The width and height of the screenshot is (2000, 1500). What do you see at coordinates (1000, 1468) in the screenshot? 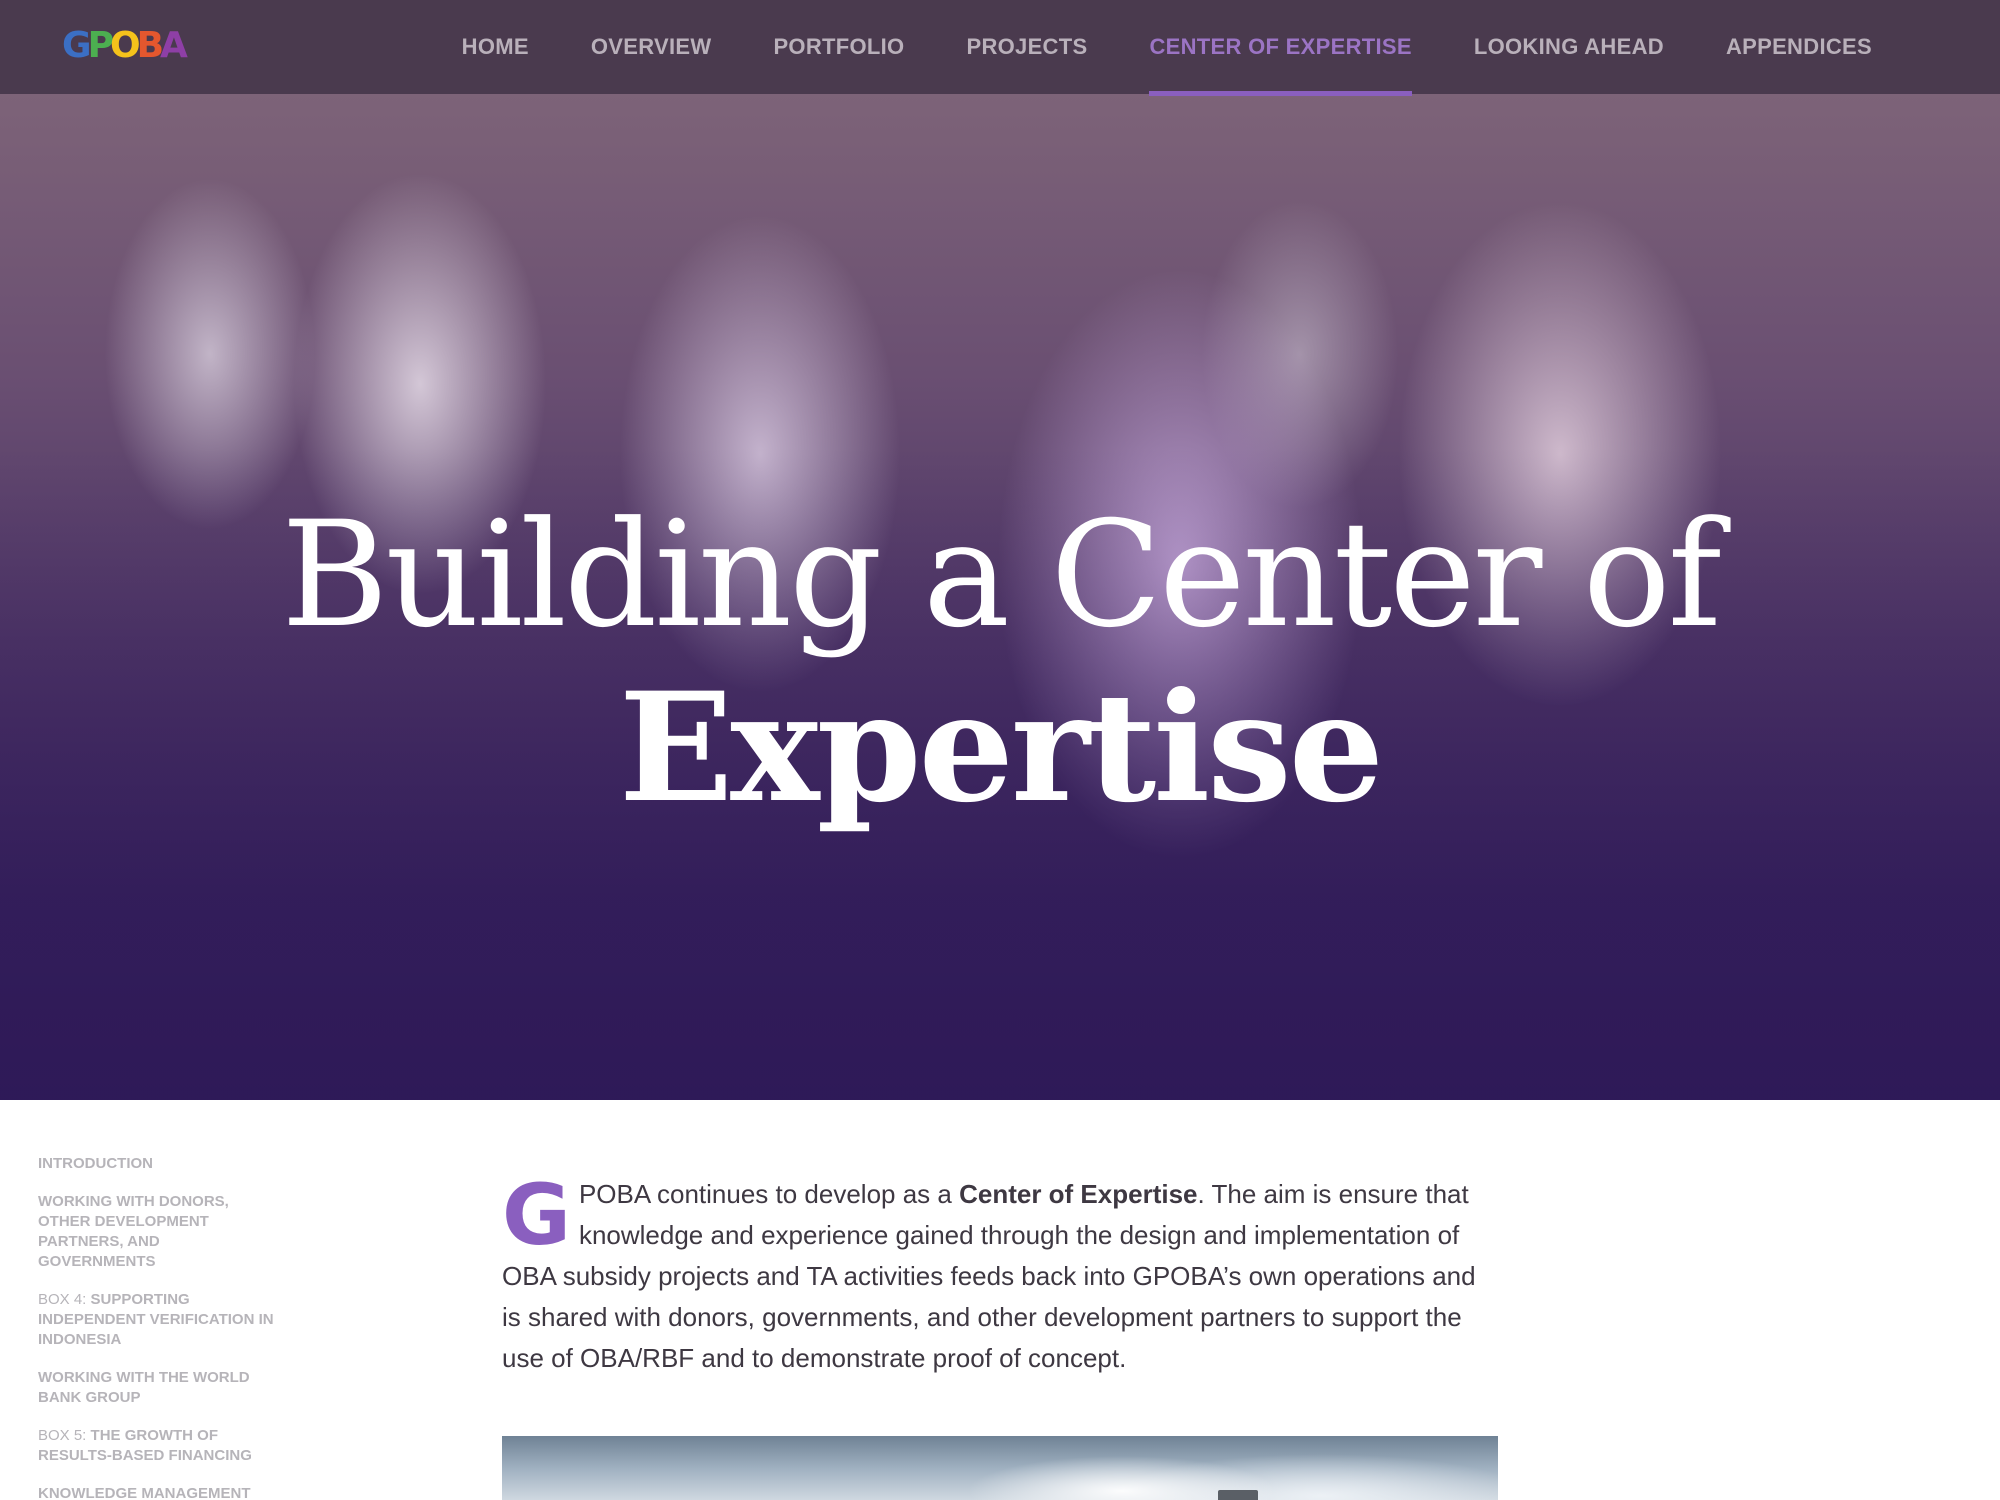
I see `content-photo` at bounding box center [1000, 1468].